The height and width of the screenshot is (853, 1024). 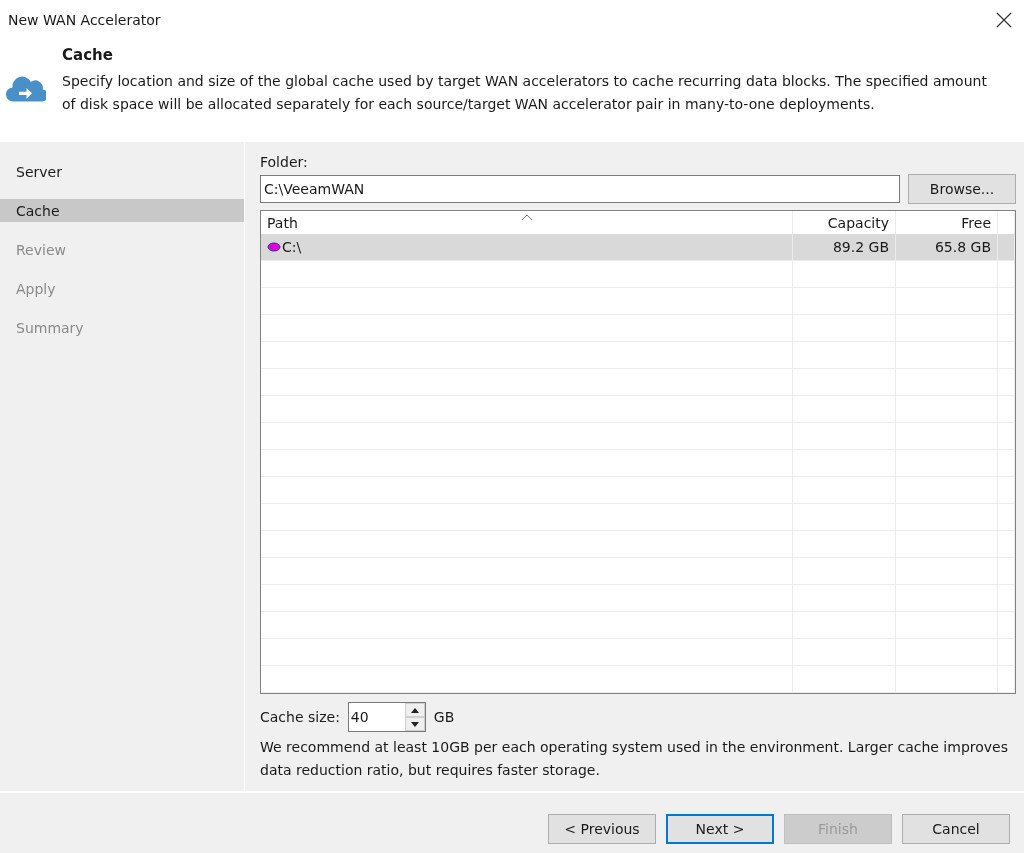 What do you see at coordinates (1004, 20) in the screenshot?
I see `close-icon` at bounding box center [1004, 20].